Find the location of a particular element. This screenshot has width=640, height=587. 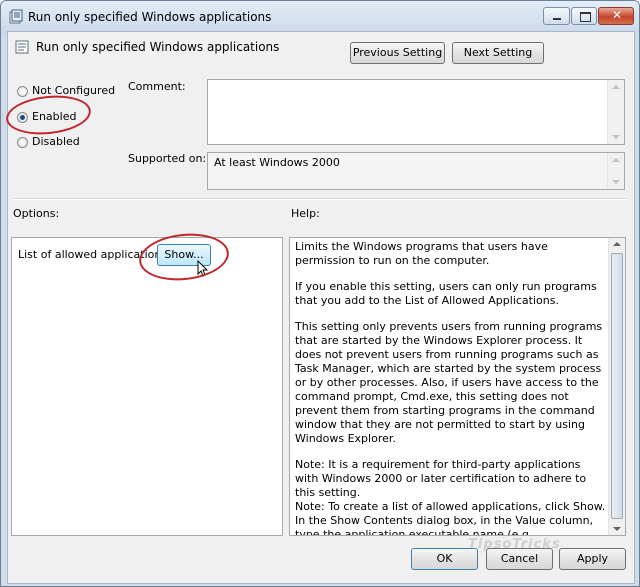

comment-label: Comment: is located at coordinates (157, 86).